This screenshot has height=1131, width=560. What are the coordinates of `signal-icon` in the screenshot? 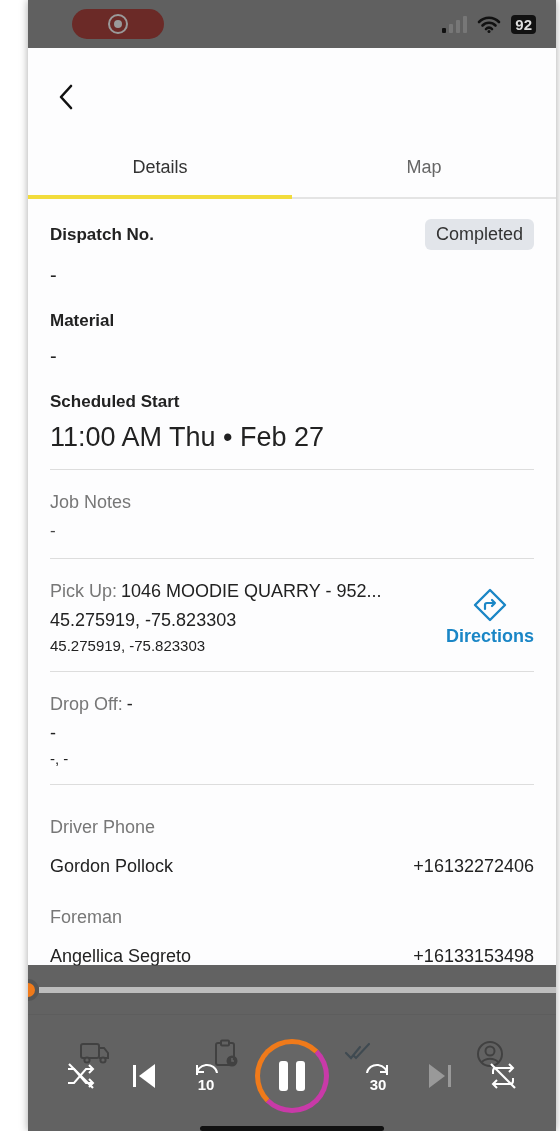 It's located at (454, 24).